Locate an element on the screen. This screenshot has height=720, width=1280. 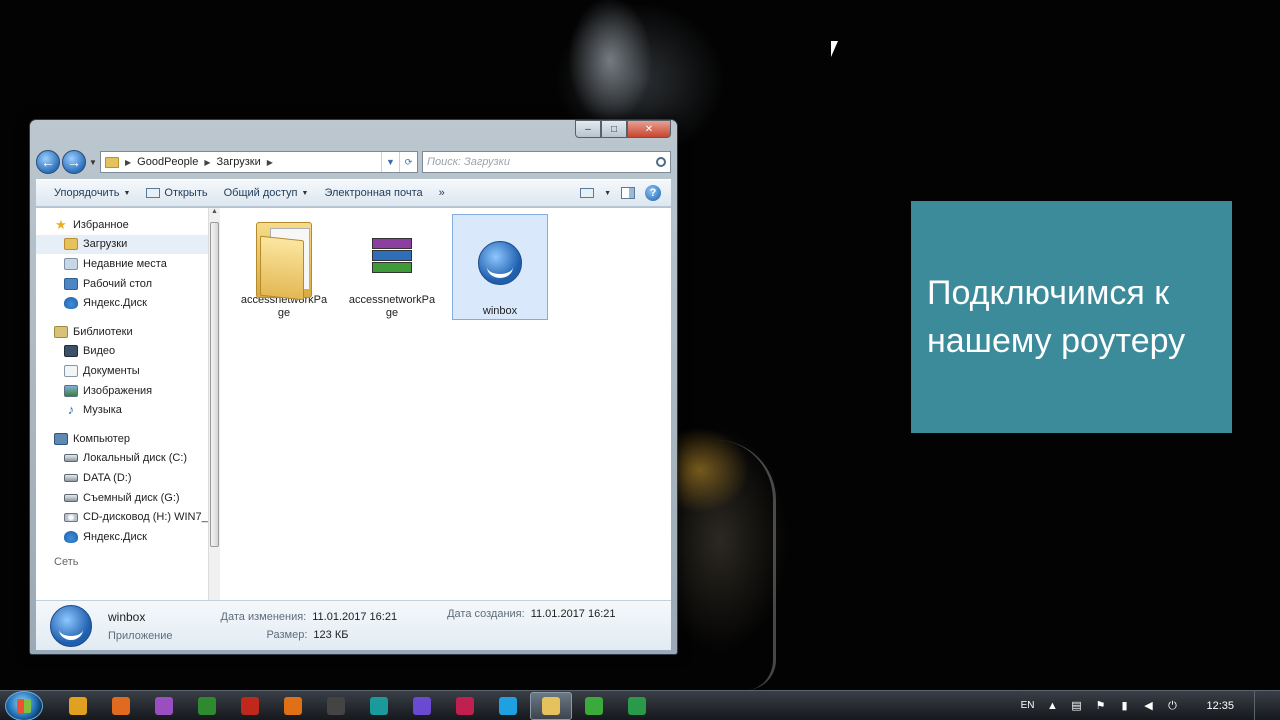
taskbar-app3-button is located at coordinates (164, 706).